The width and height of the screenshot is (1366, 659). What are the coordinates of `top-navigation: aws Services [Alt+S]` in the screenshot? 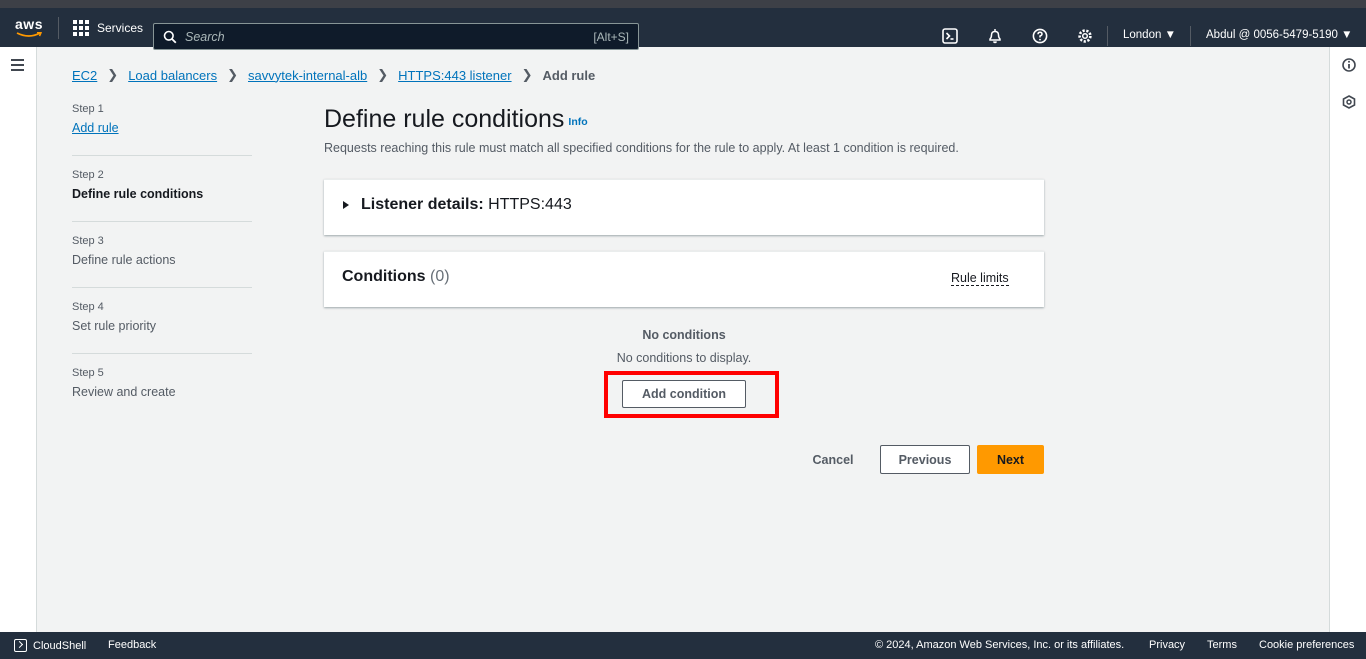 It's located at (683, 25).